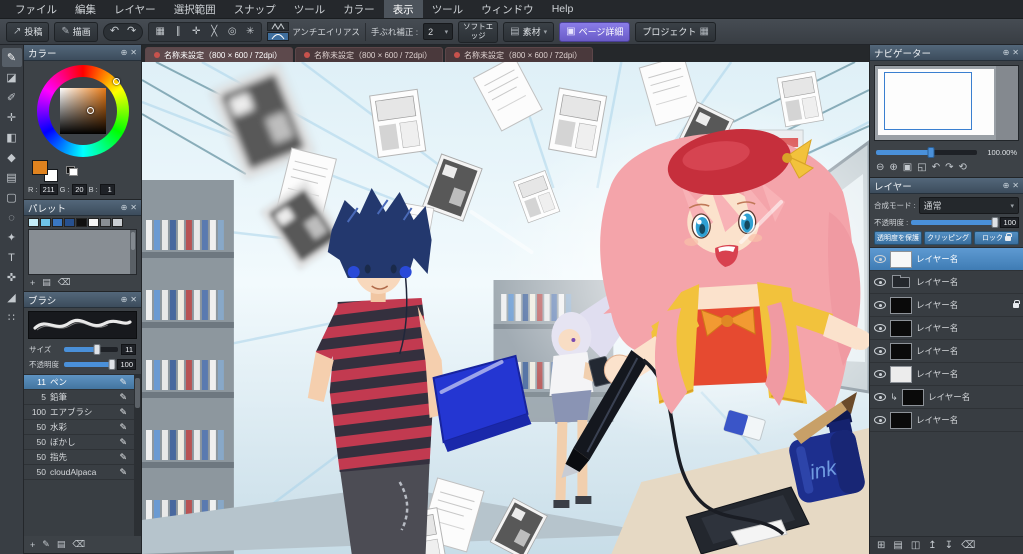 The width and height of the screenshot is (1023, 554). Describe the element at coordinates (12, 257) in the screenshot. I see `text-tool: T` at that location.